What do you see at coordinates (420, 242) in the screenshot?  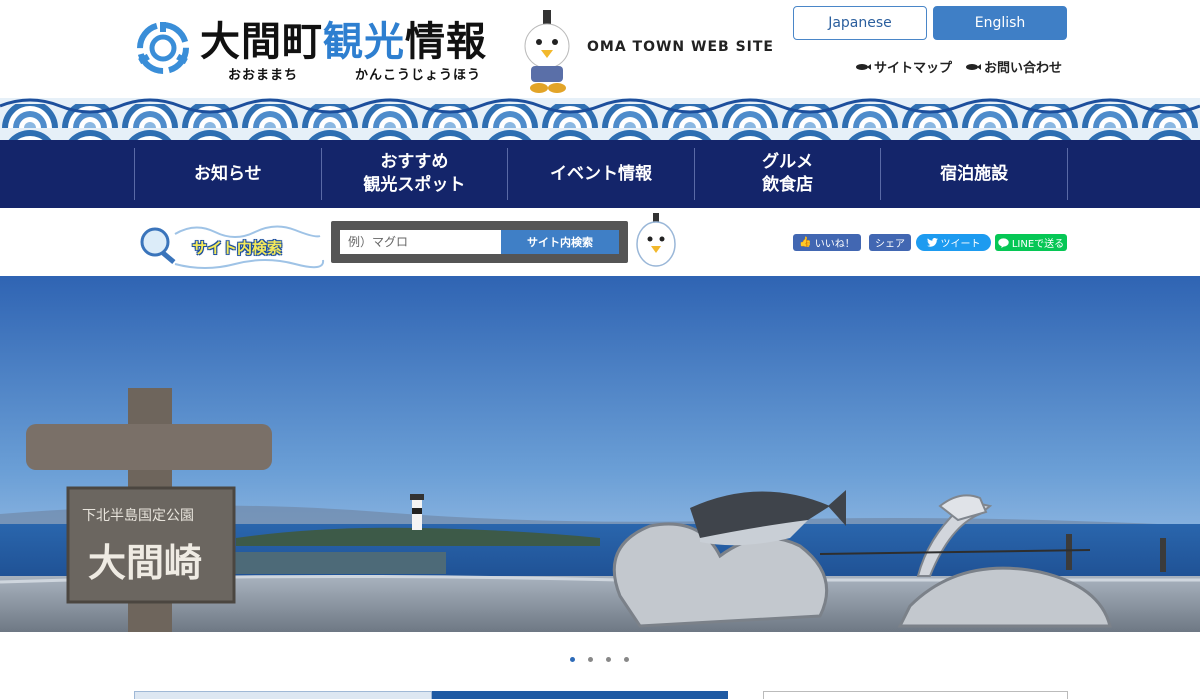 I see `search-input` at bounding box center [420, 242].